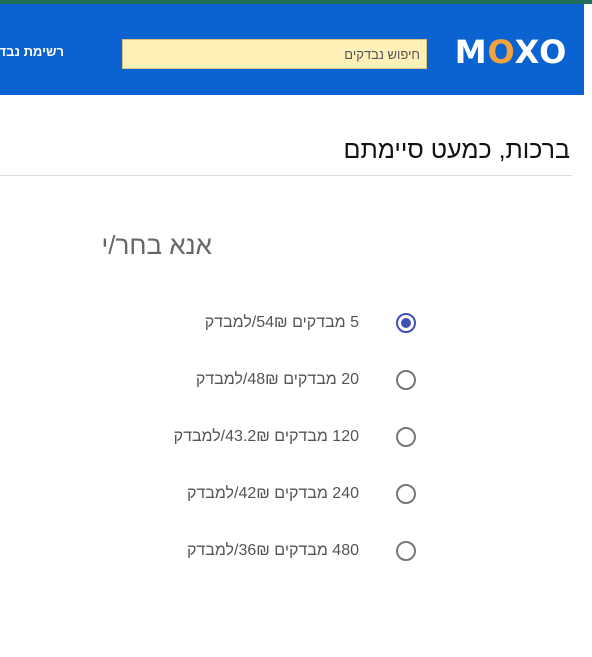  Describe the element at coordinates (272, 493) in the screenshot. I see `package-option-label: 240 מבדקים 42₪/למבדק` at that location.